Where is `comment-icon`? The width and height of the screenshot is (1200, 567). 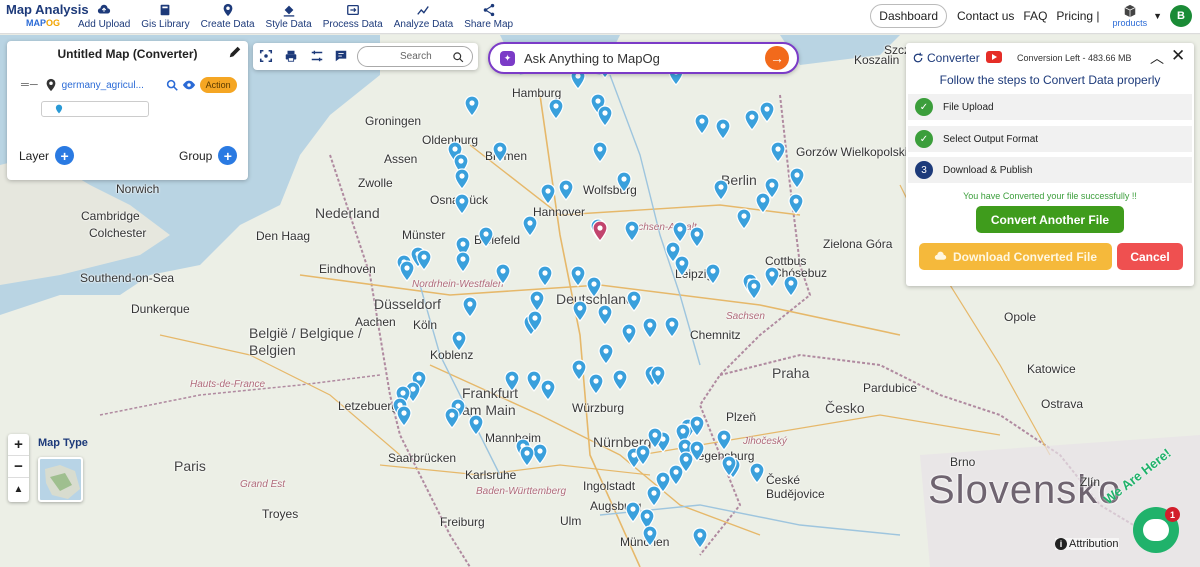
comment-icon is located at coordinates (341, 56).